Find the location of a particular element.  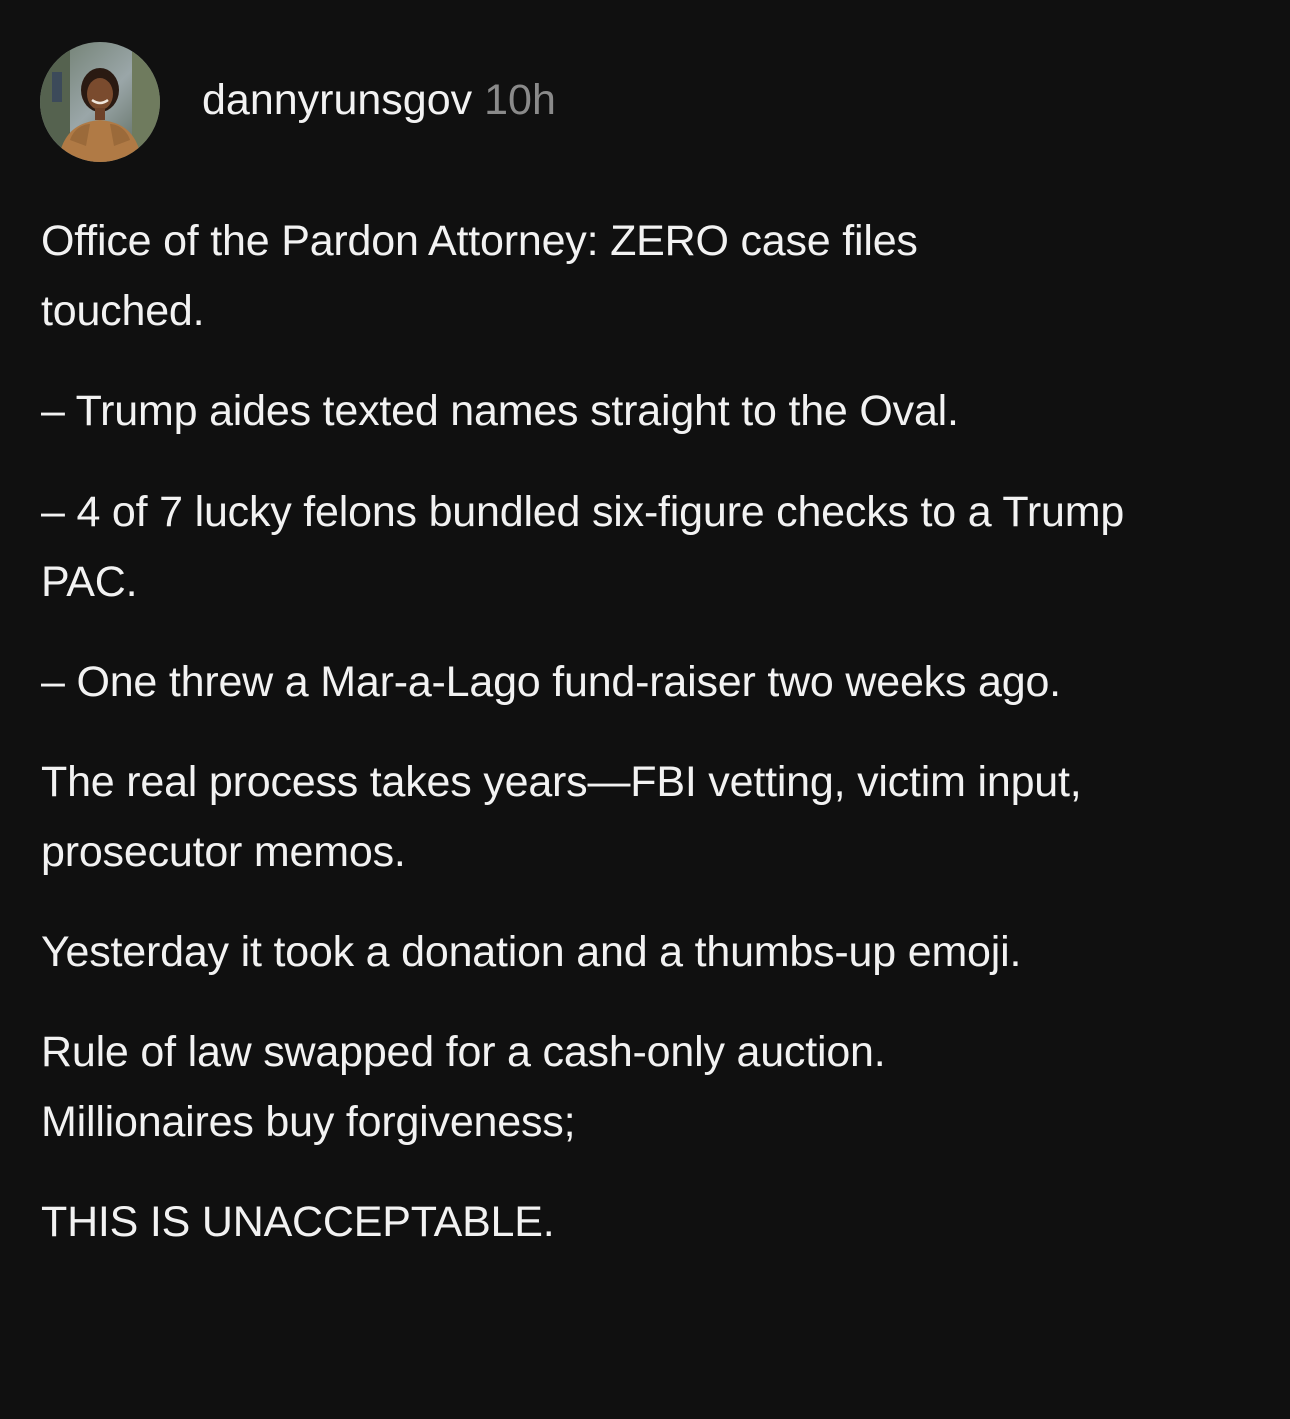

username-row: dannyrunsgov 10h is located at coordinates (379, 100).